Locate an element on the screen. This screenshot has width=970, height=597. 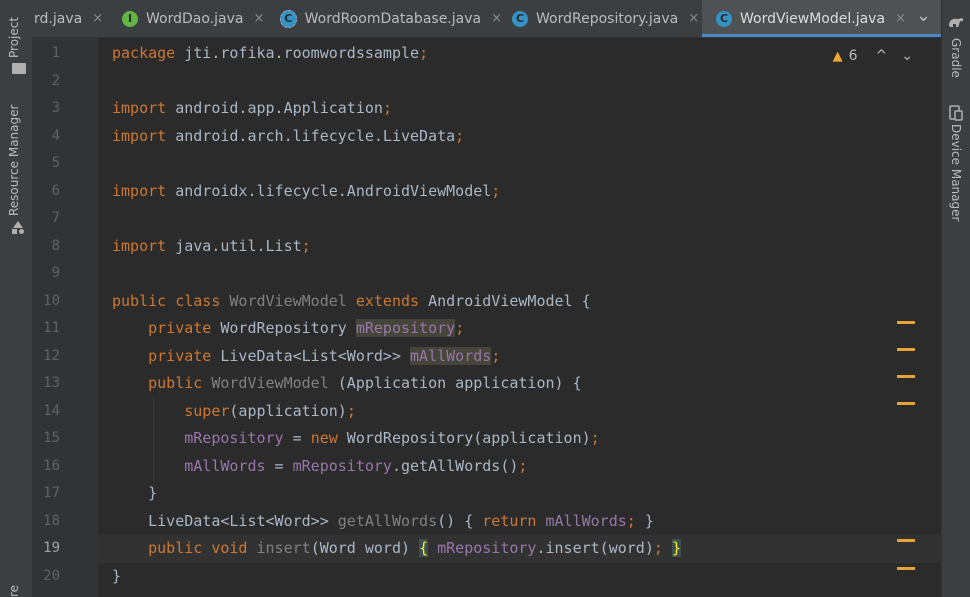
keyword: extends is located at coordinates (383, 300).